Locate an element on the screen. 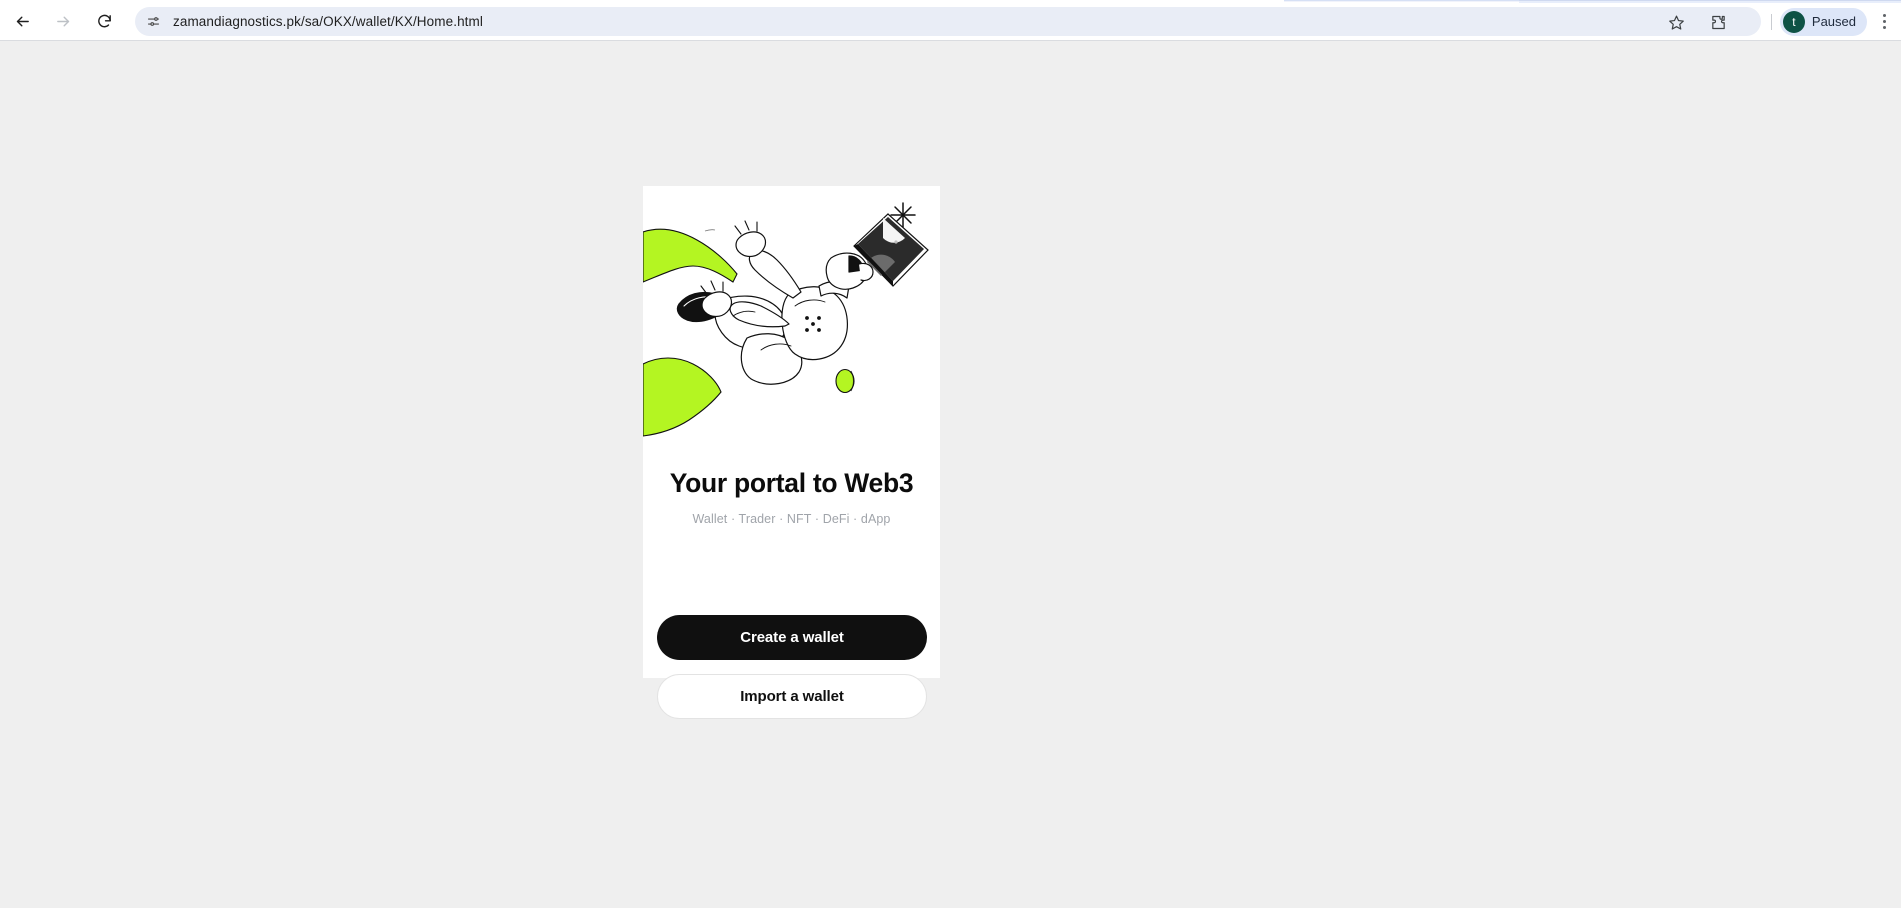 Image resolution: width=1901 pixels, height=908 pixels. page-title: Your portal to Web3 is located at coordinates (791, 483).